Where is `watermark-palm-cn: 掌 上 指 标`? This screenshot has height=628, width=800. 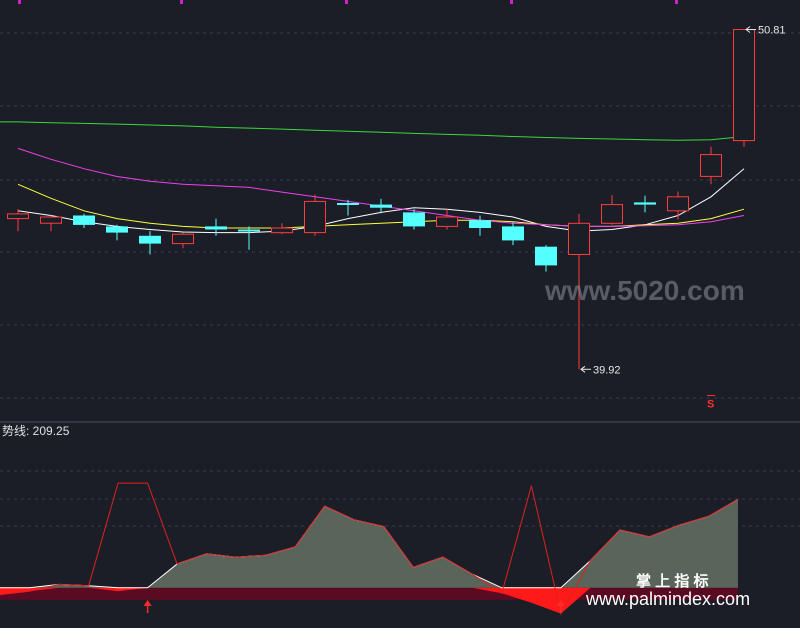
watermark-palm-cn: 掌 上 指 标 is located at coordinates (672, 581).